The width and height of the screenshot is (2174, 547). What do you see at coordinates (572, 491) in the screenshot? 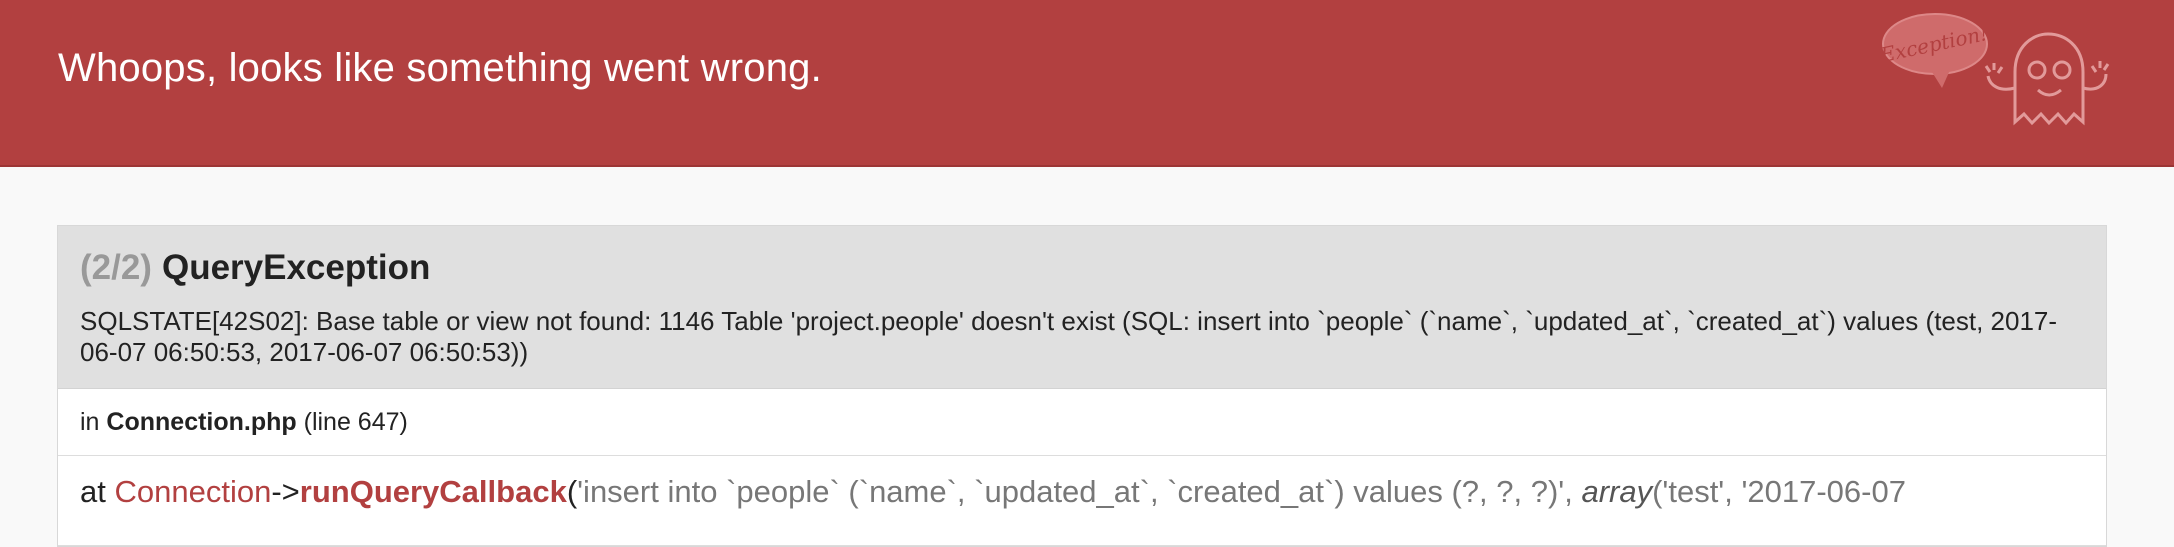
I see `trace-open-paren: (` at bounding box center [572, 491].